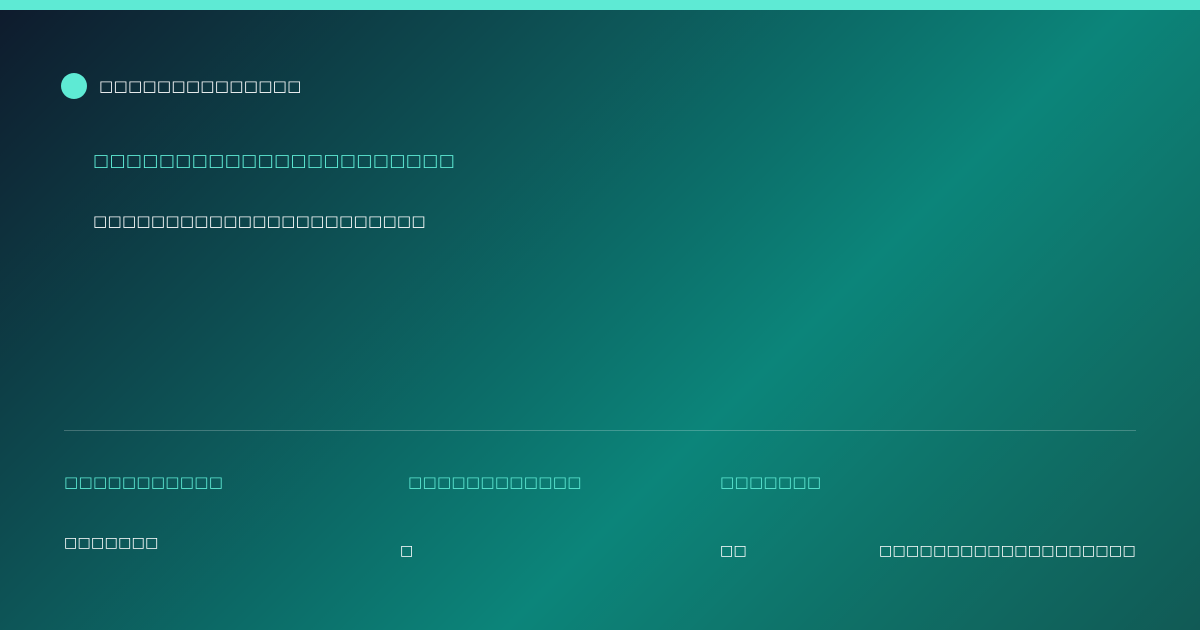  What do you see at coordinates (111, 543) in the screenshot?
I see `stat-value-1: □□□□□□□` at bounding box center [111, 543].